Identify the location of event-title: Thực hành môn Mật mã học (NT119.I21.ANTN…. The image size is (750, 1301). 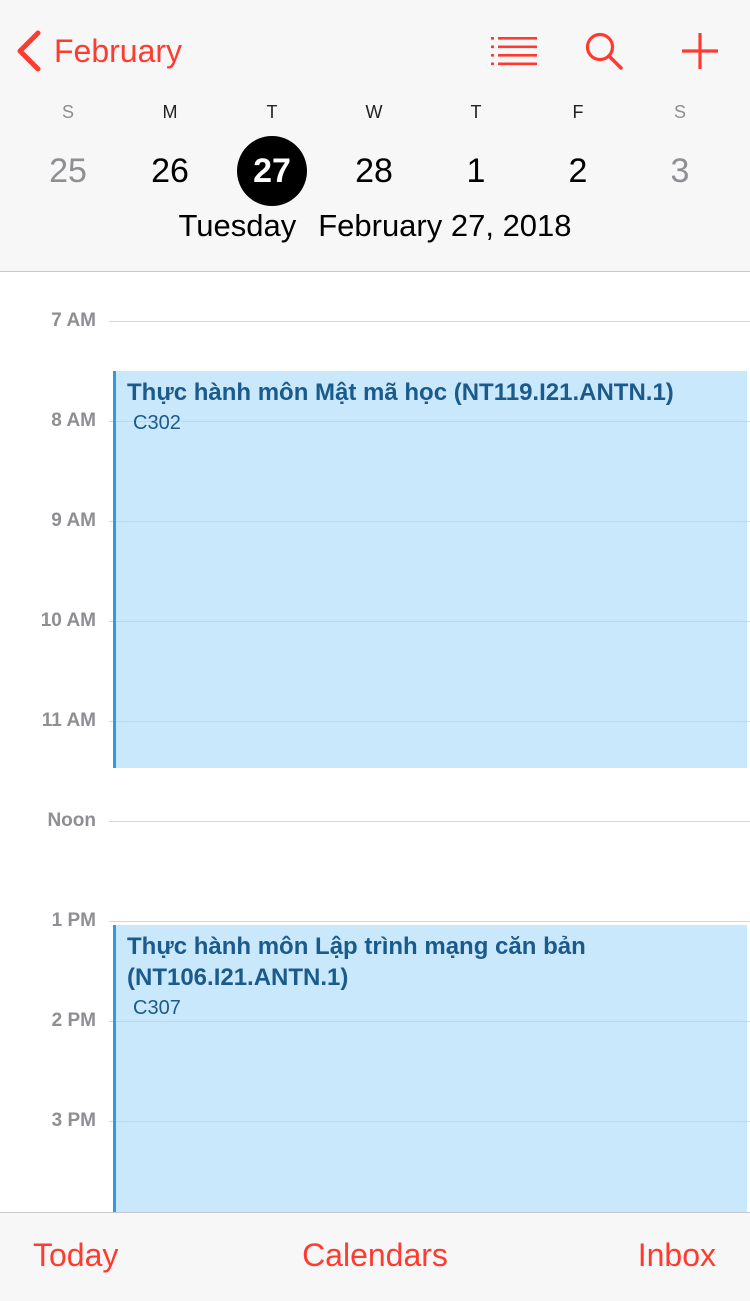
(400, 392).